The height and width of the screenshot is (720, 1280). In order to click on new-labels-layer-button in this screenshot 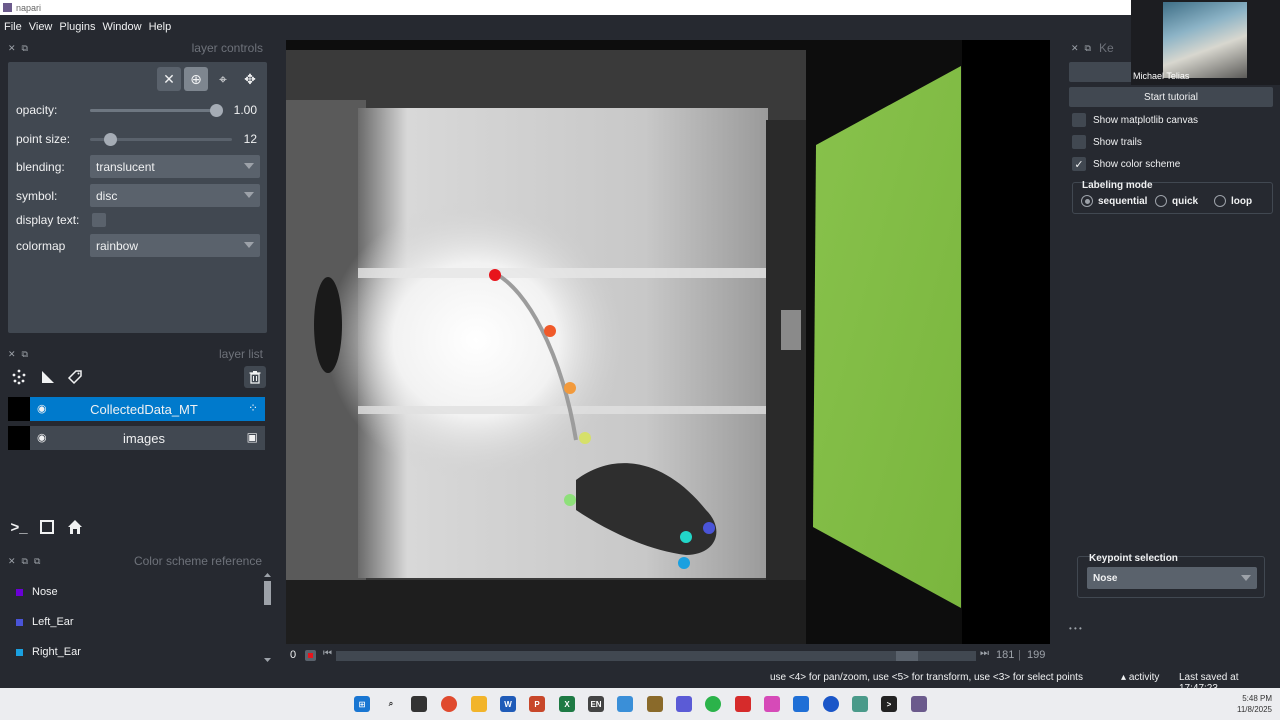, I will do `click(75, 377)`.